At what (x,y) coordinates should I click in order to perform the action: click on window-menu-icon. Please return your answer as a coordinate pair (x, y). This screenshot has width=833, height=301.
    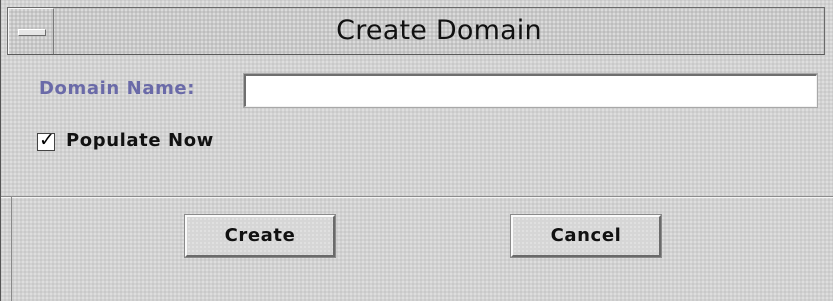
    Looking at the image, I should click on (32, 32).